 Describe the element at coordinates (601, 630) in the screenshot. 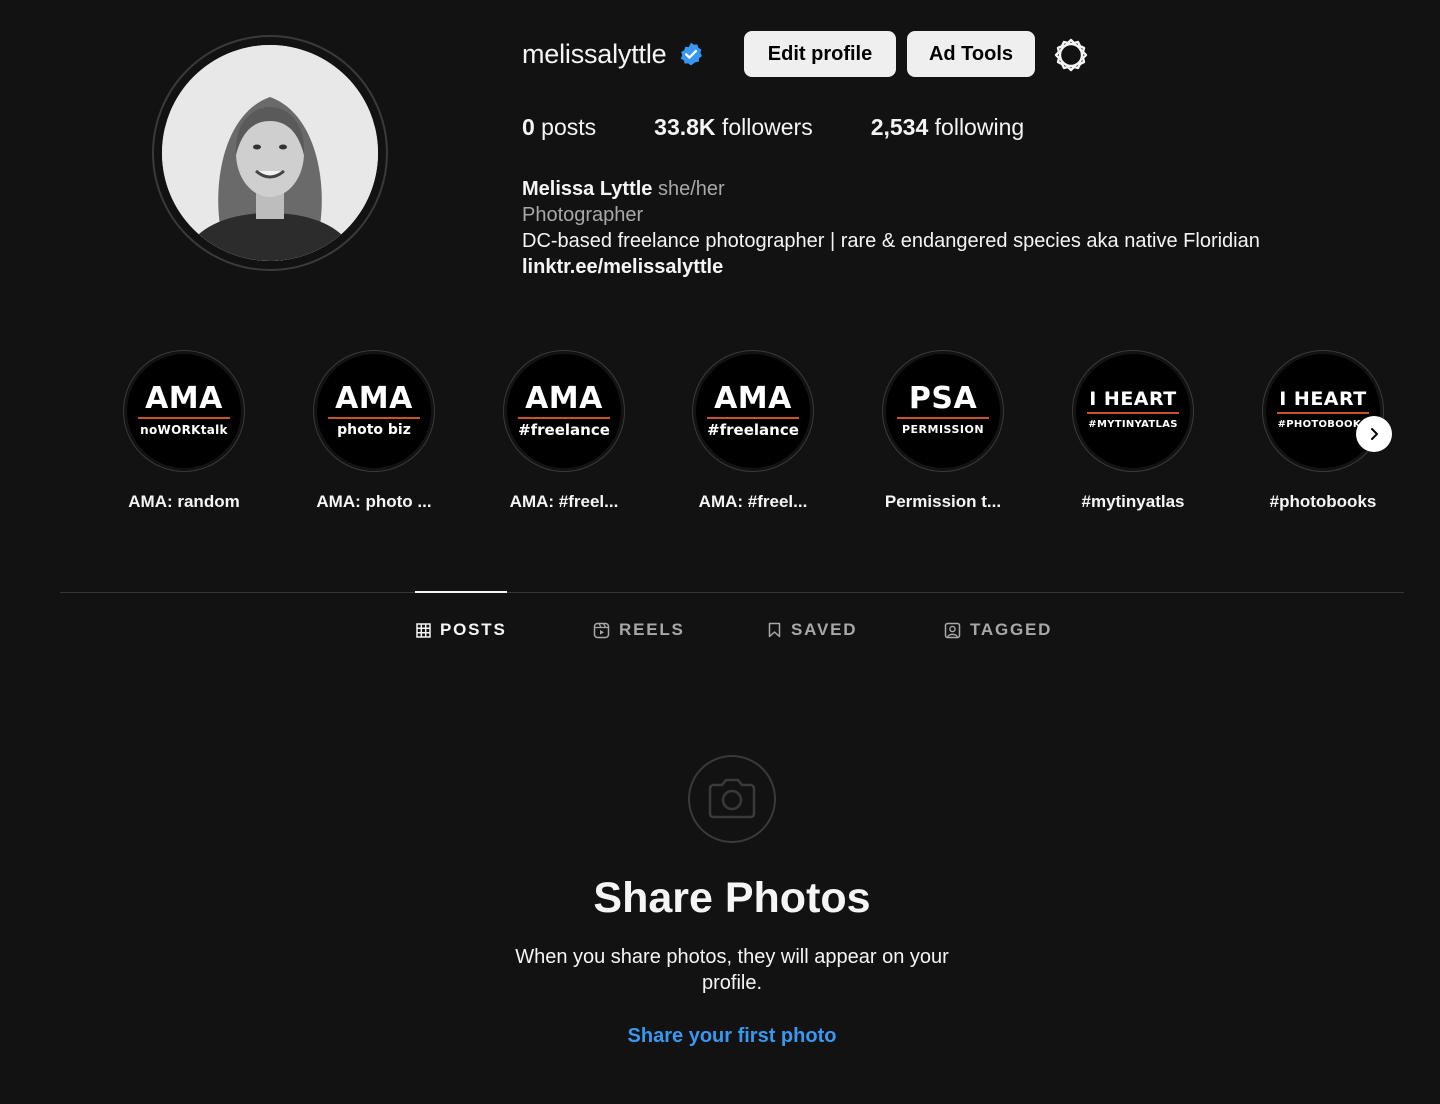

I see `reels-icon` at that location.